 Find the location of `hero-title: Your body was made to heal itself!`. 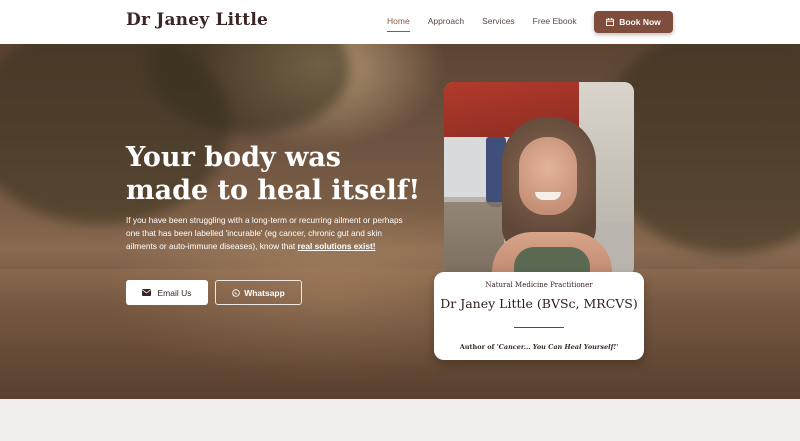

hero-title: Your body was made to heal itself! is located at coordinates (276, 174).